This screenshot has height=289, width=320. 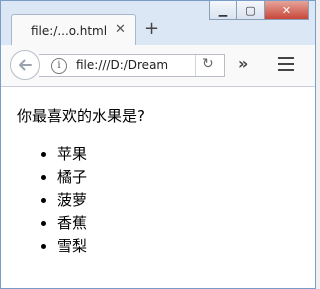 What do you see at coordinates (59, 66) in the screenshot?
I see `info-icon: i` at bounding box center [59, 66].